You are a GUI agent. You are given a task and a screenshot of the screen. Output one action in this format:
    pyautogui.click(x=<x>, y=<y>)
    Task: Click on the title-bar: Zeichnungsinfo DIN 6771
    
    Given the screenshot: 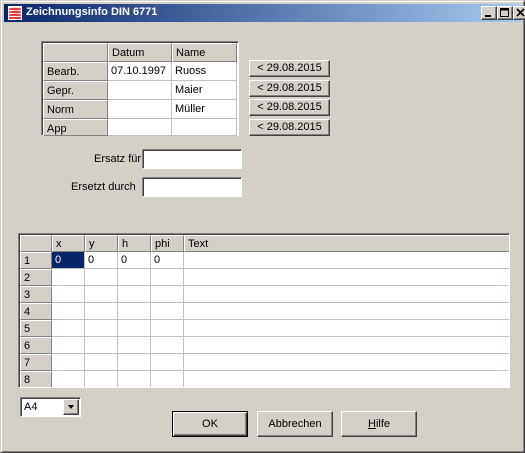 What is the action you would take?
    pyautogui.click(x=264, y=13)
    